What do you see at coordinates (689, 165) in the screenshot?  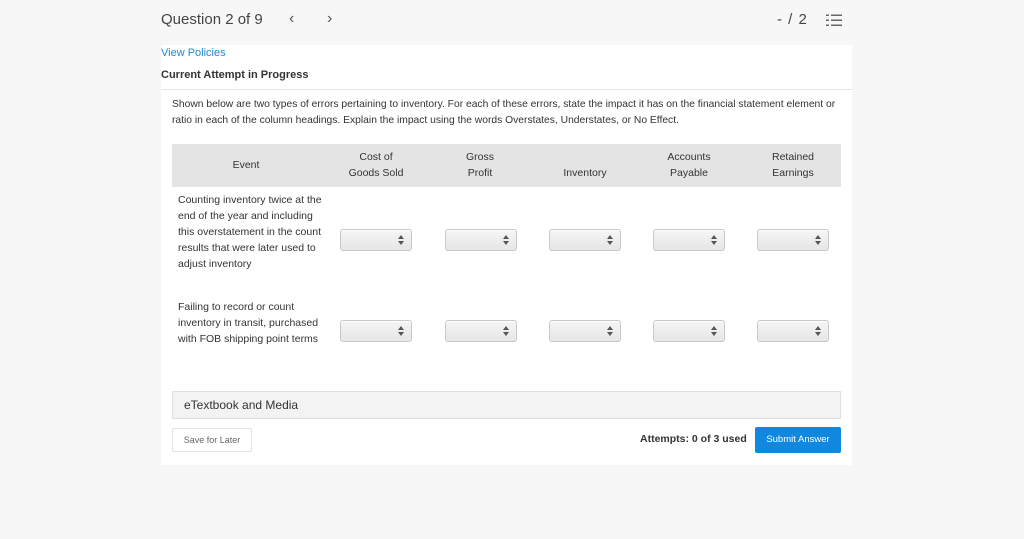 I see `header-accounts-payable: Accounts Payable` at bounding box center [689, 165].